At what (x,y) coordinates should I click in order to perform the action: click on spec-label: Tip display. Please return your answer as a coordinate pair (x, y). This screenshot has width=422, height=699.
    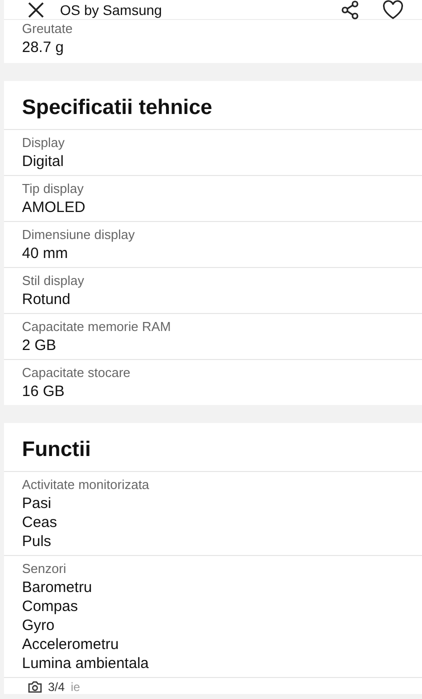
    Looking at the image, I should click on (53, 189).